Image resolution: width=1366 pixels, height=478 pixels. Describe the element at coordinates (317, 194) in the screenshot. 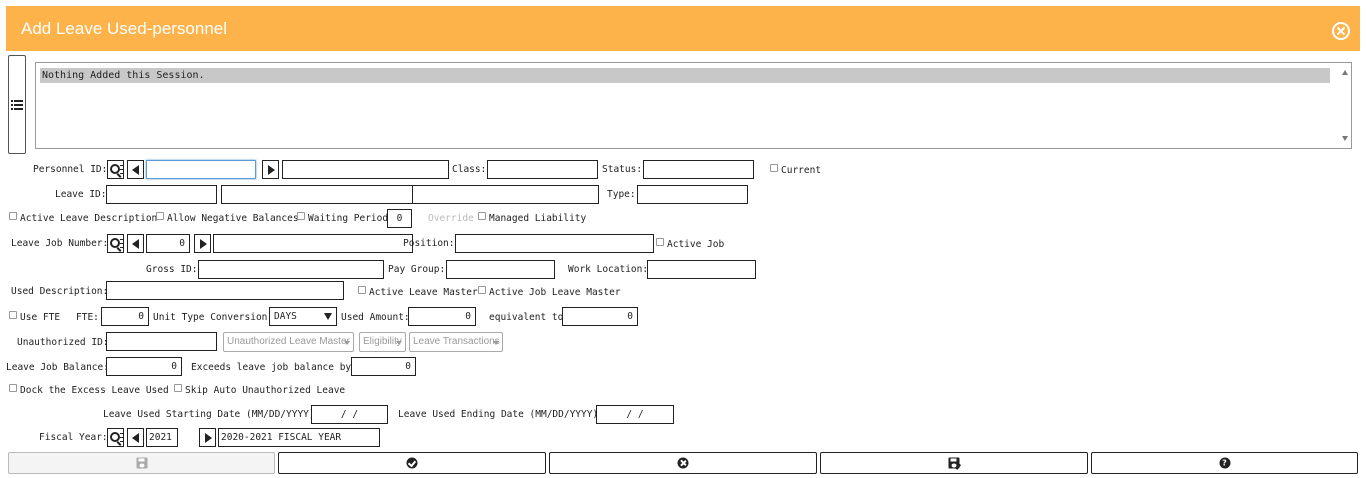

I see `leave-description-field` at that location.